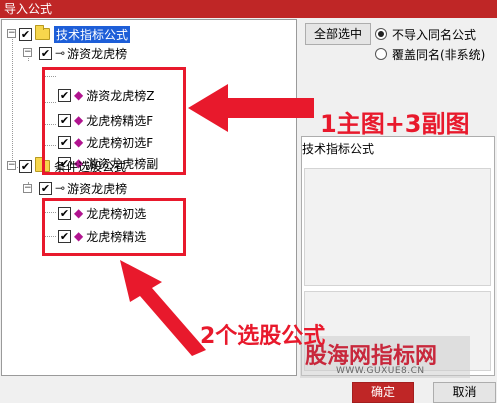 The image size is (497, 403). I want to click on radio-skip-same-name: 不导入同名公式, so click(425, 34).